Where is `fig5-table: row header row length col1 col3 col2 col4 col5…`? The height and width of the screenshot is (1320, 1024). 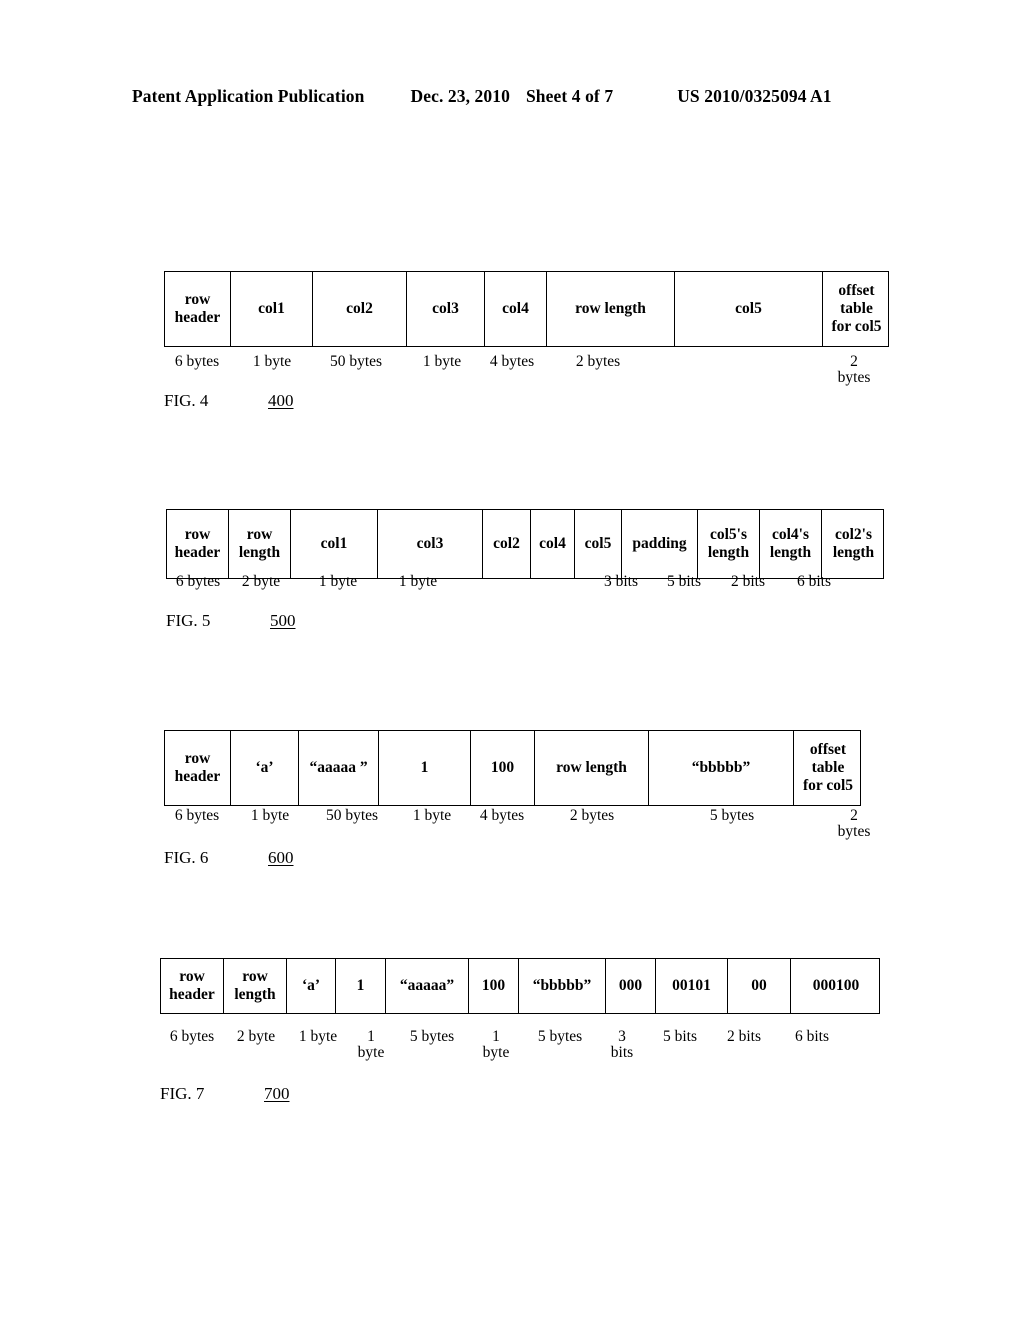
fig5-table: row header row length col1 col3 col2 col4 col5… is located at coordinates (525, 544).